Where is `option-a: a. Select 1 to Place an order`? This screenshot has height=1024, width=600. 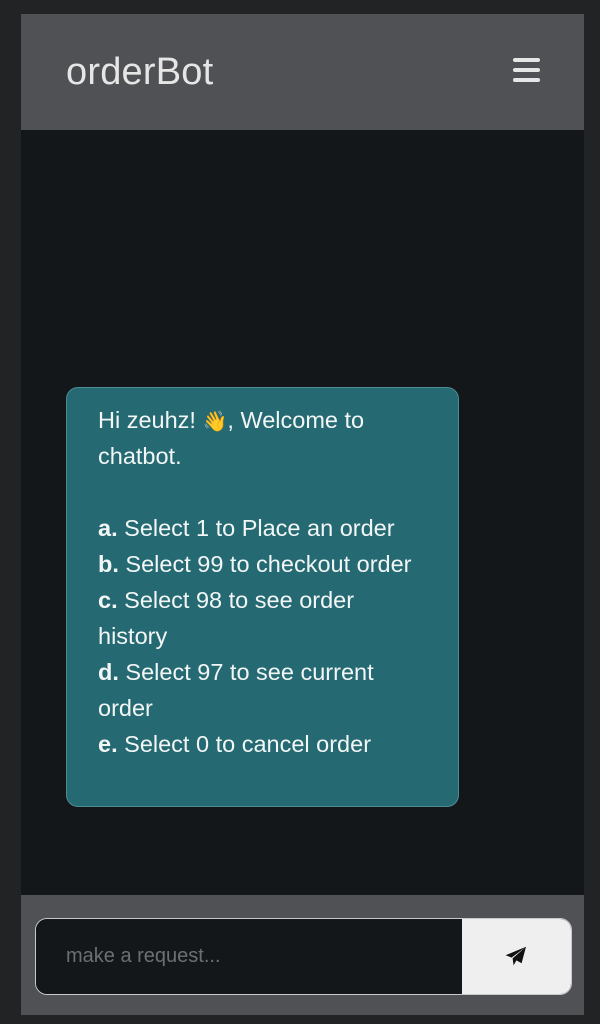 option-a: a. Select 1 to Place an order is located at coordinates (246, 528).